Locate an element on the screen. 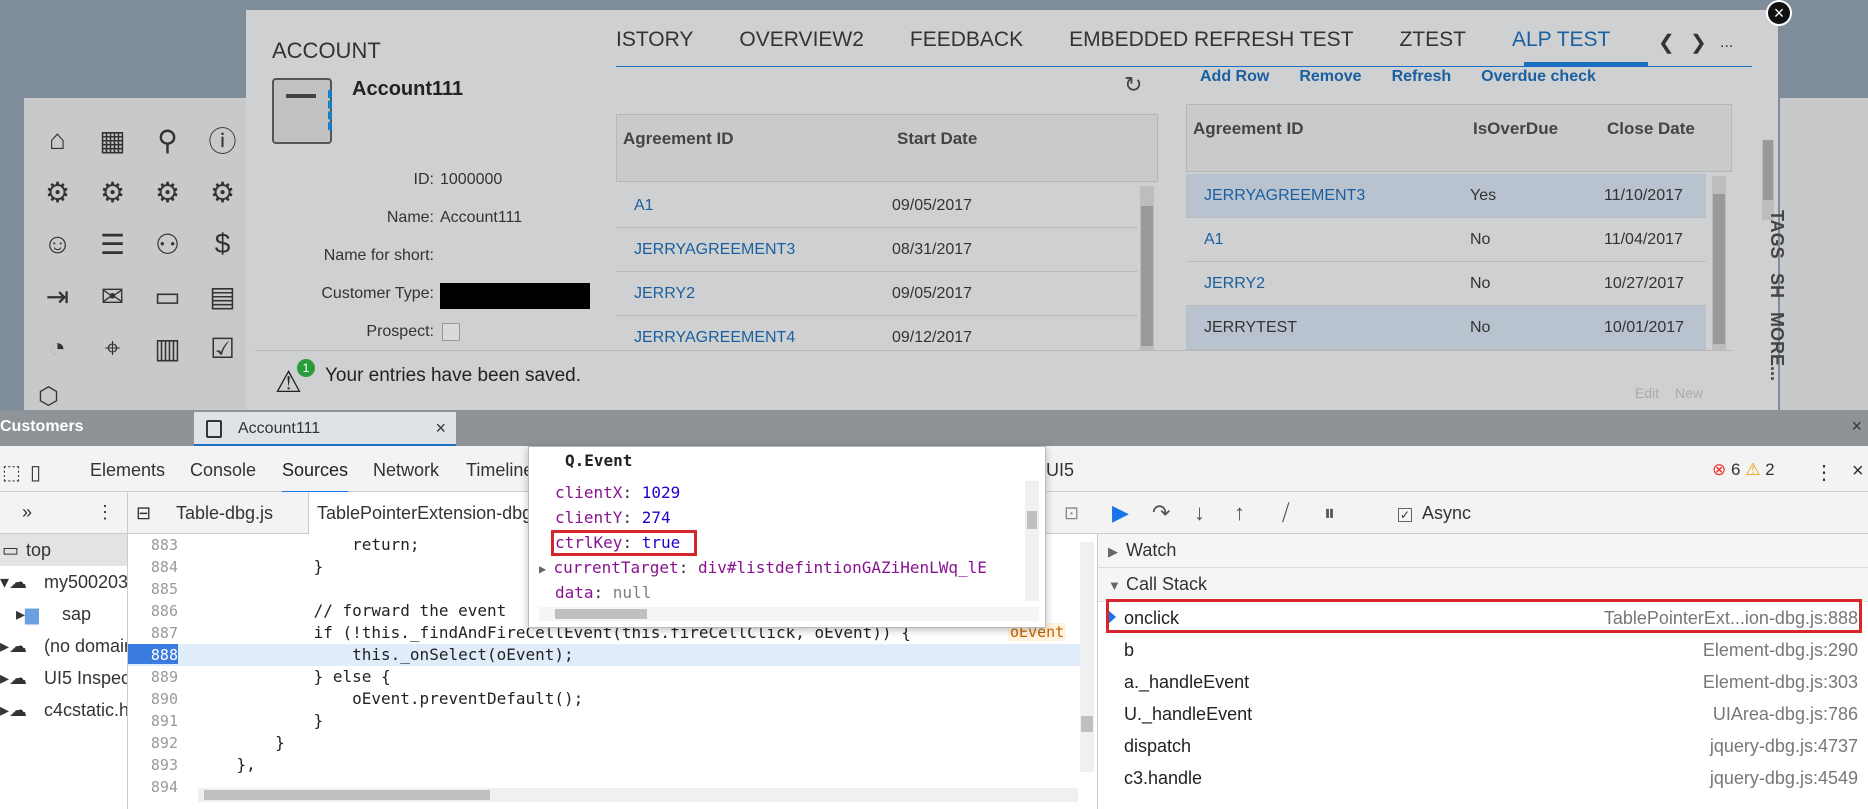 The width and height of the screenshot is (1868, 809). tab-ztest: ZTEST is located at coordinates (1432, 48).